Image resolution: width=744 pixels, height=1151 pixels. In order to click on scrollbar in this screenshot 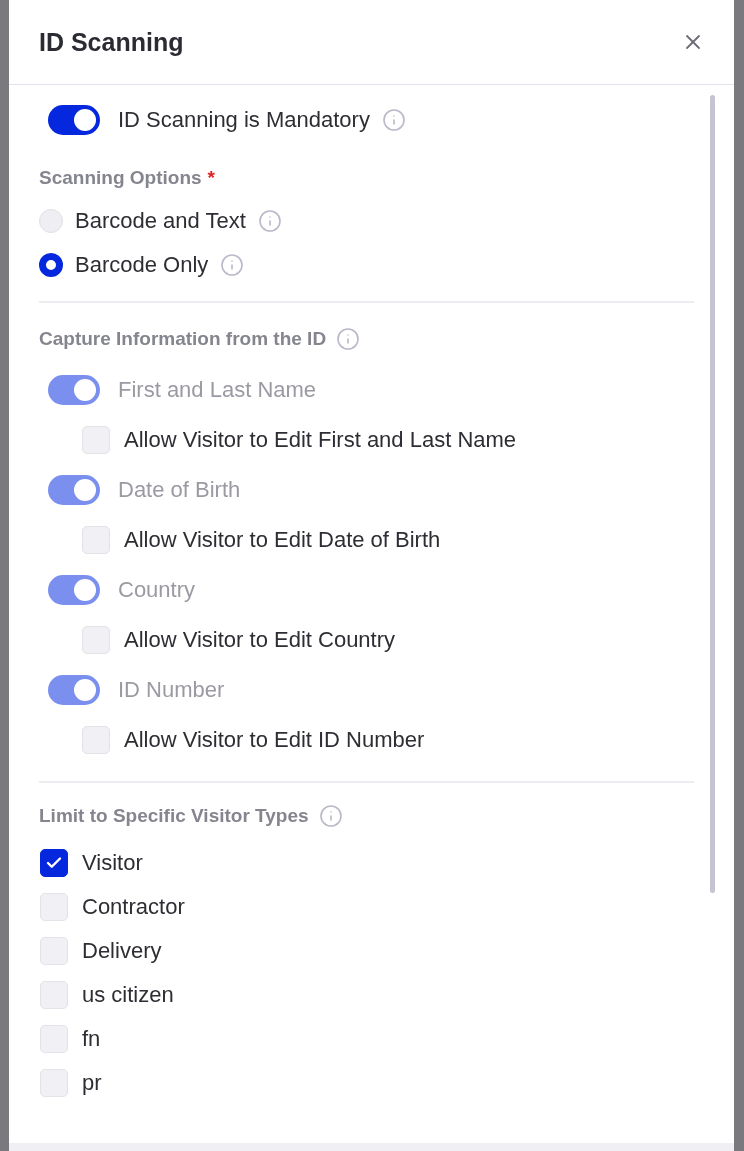, I will do `click(712, 494)`.